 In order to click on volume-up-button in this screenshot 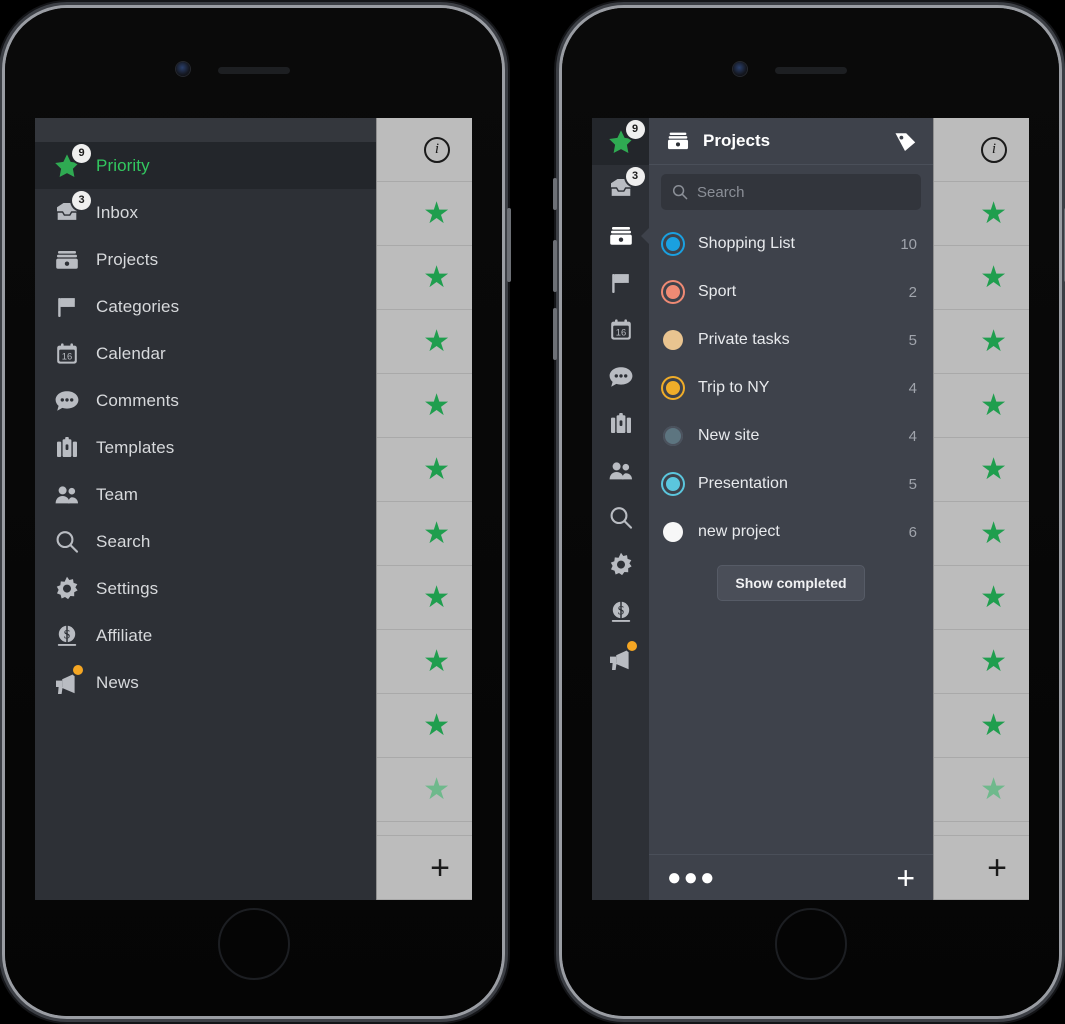, I will do `click(555, 266)`.